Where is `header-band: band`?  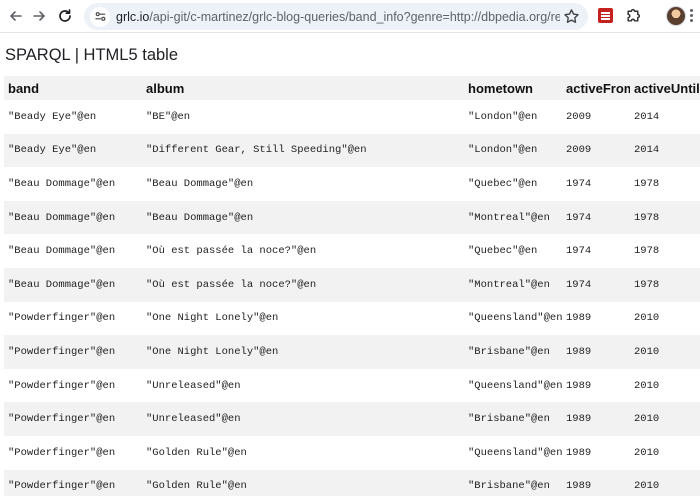
header-band: band is located at coordinates (73, 88).